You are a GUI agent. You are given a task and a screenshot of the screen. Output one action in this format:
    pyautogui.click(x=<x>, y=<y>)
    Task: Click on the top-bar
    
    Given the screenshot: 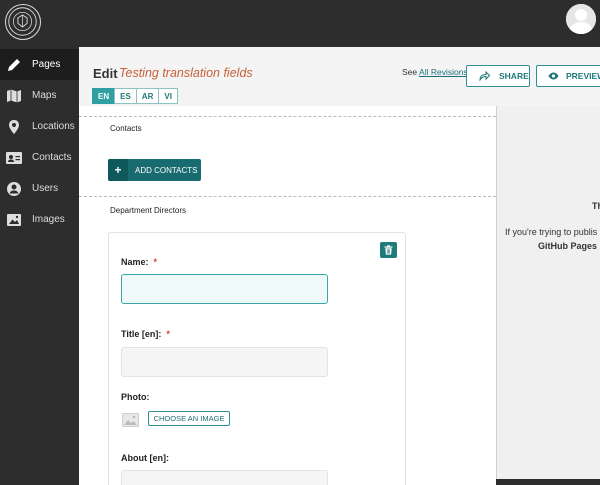 What is the action you would take?
    pyautogui.click(x=300, y=23)
    